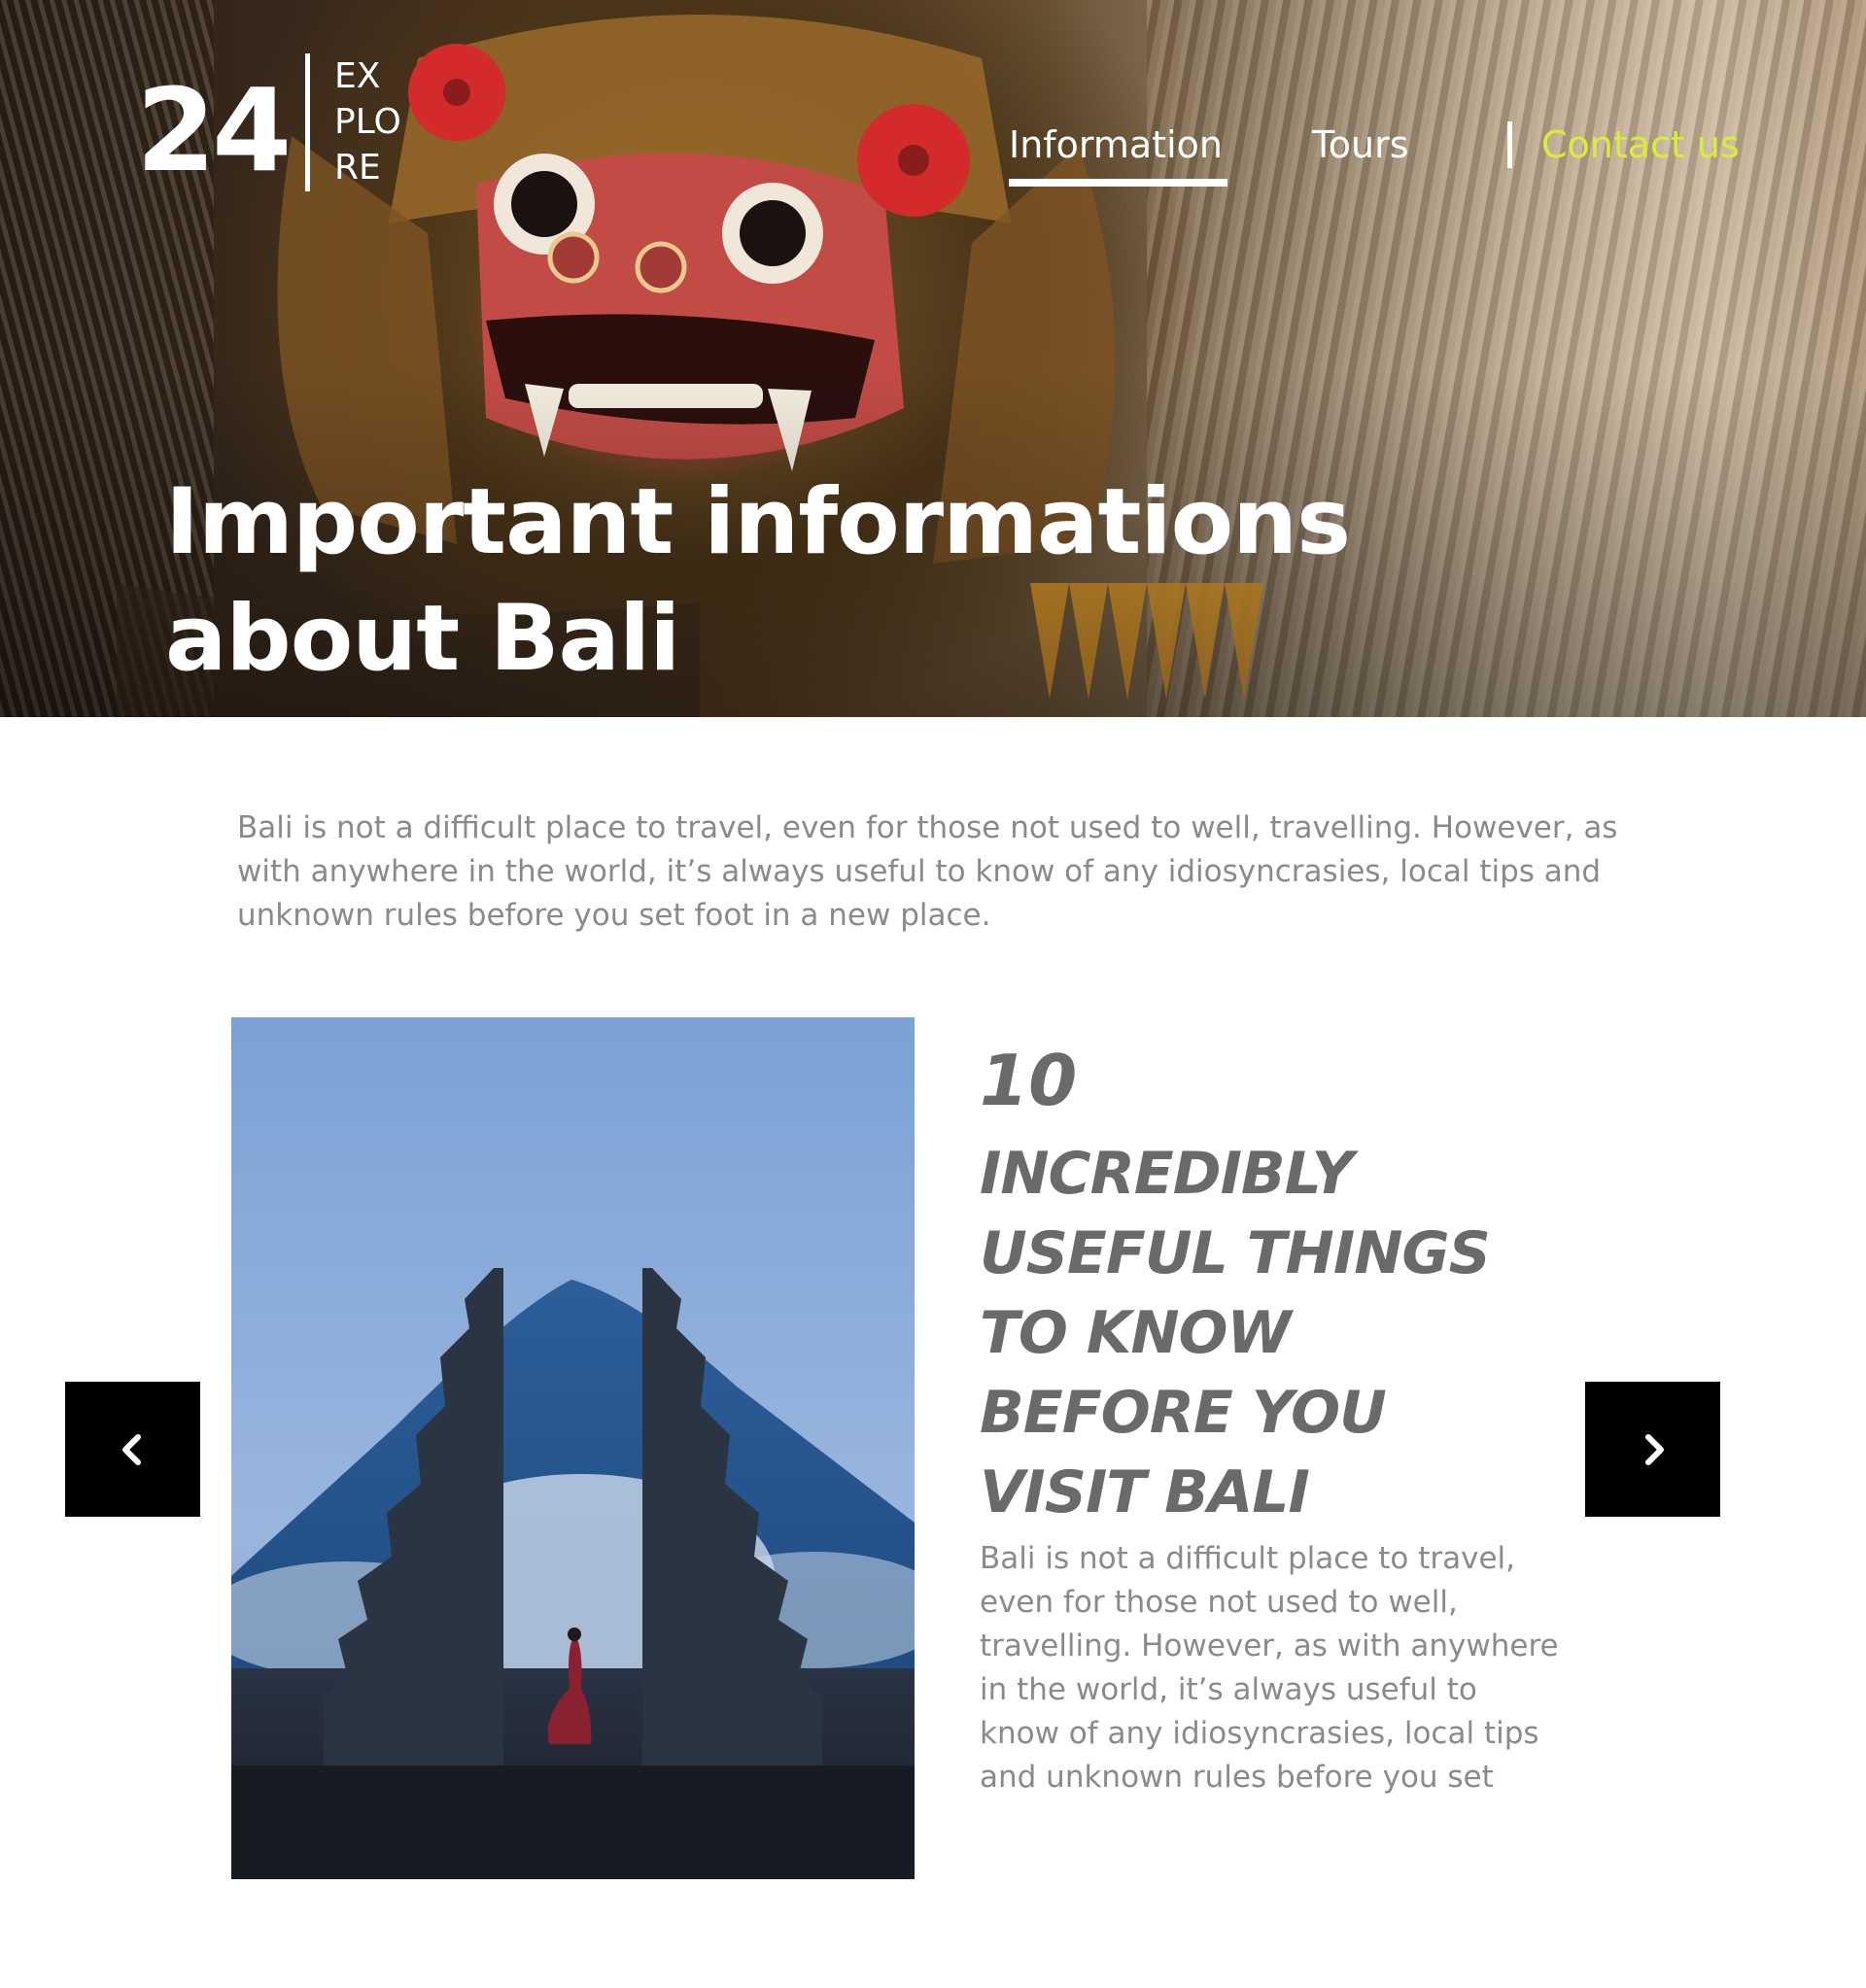 This screenshot has height=1988, width=1866. Describe the element at coordinates (1118, 183) in the screenshot. I see `nav-active-indicator` at that location.